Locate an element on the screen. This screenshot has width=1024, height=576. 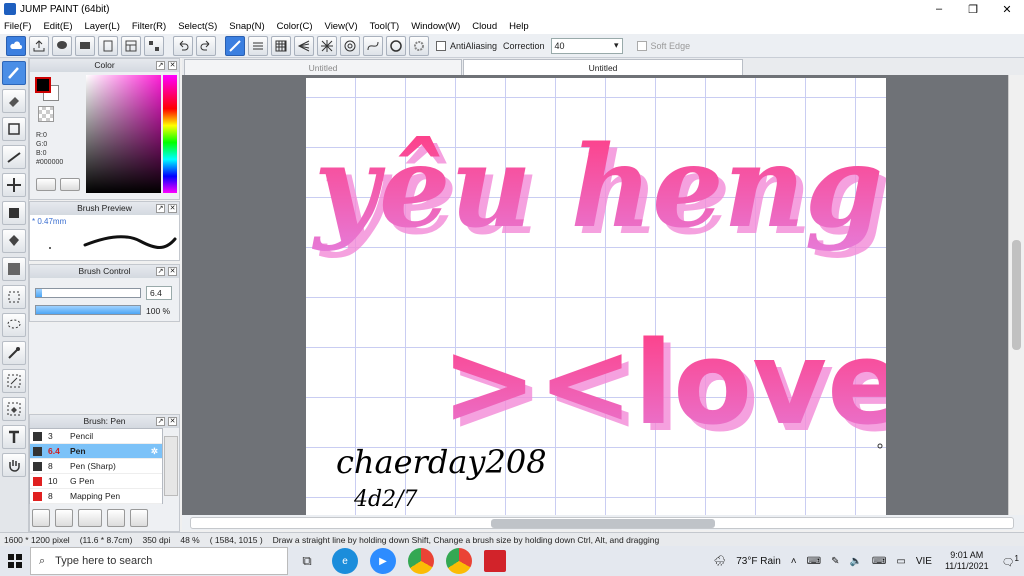
tab-untitled-1: Untitled is located at coordinates (323, 67).